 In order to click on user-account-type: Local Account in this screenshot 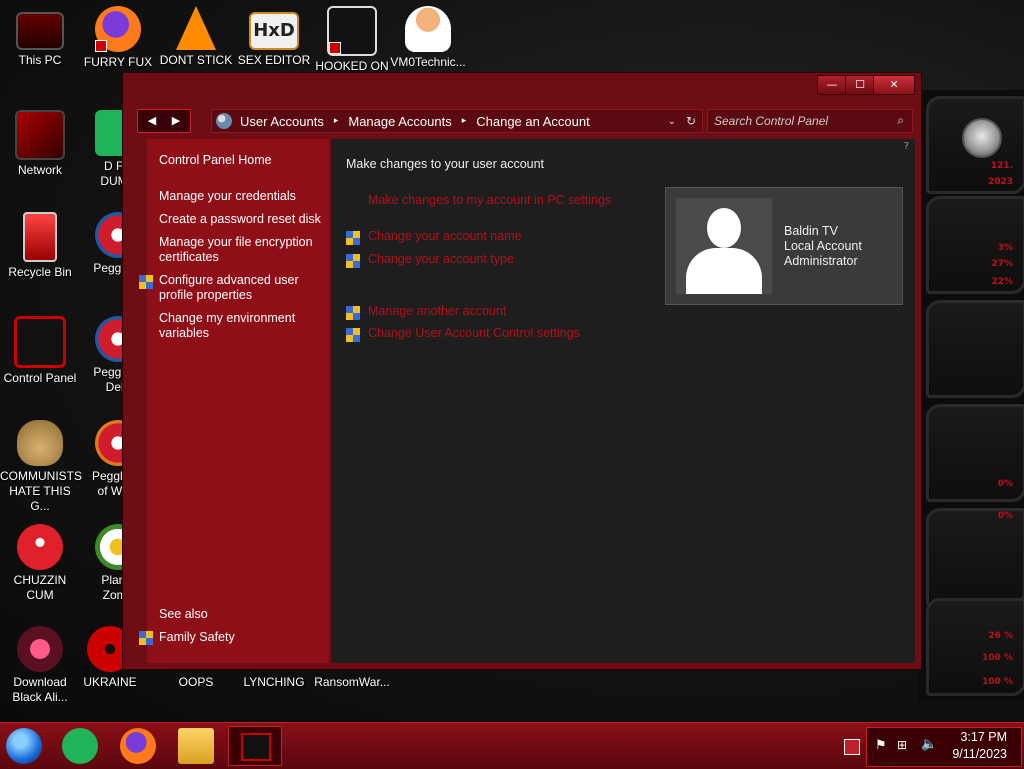, I will do `click(823, 246)`.